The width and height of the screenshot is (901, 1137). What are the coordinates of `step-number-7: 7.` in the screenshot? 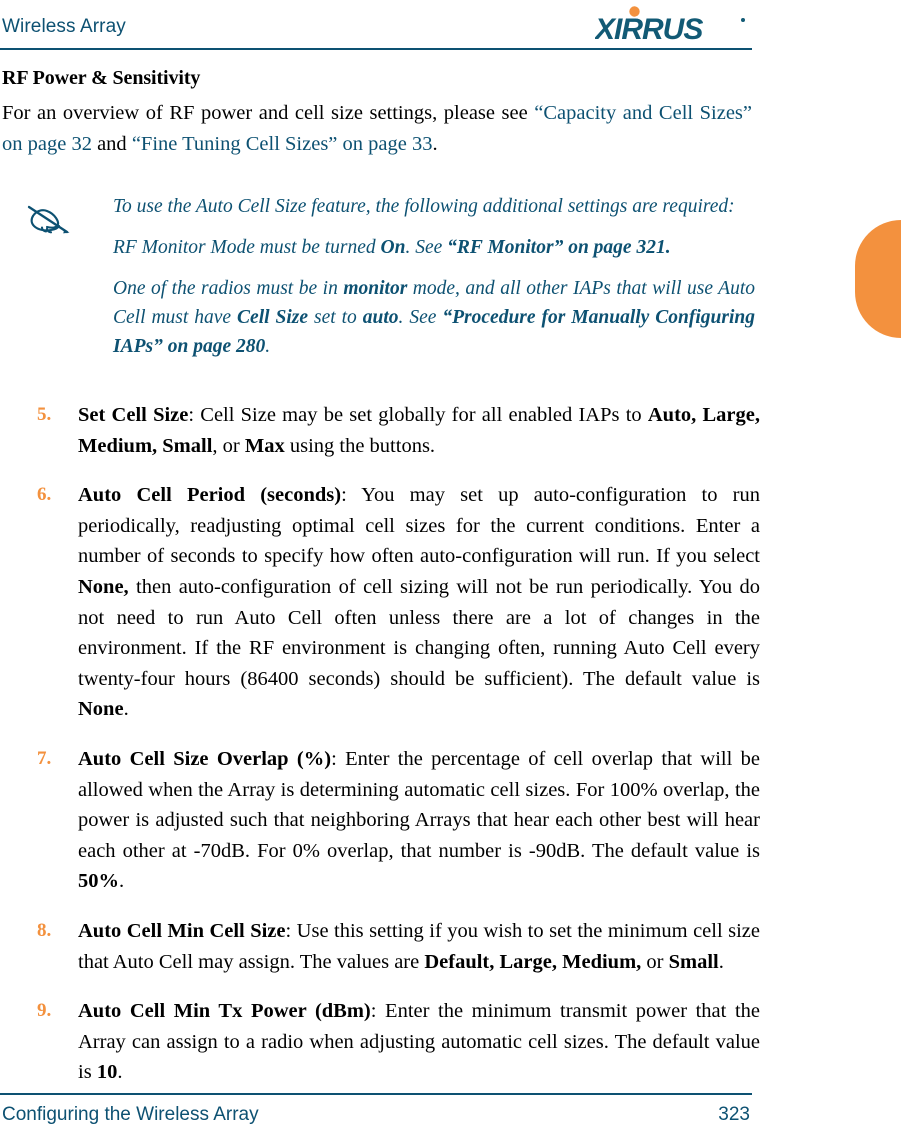 It's located at (44, 758).